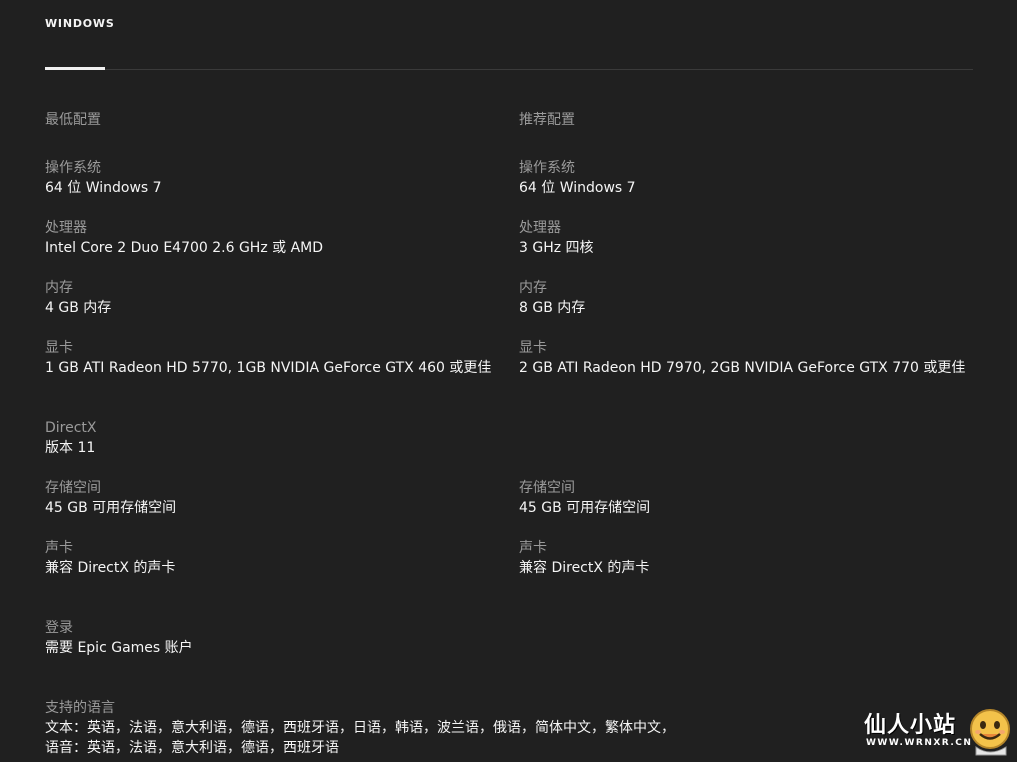  I want to click on watermark-url: WWW.WRNXR.CN, so click(919, 743).